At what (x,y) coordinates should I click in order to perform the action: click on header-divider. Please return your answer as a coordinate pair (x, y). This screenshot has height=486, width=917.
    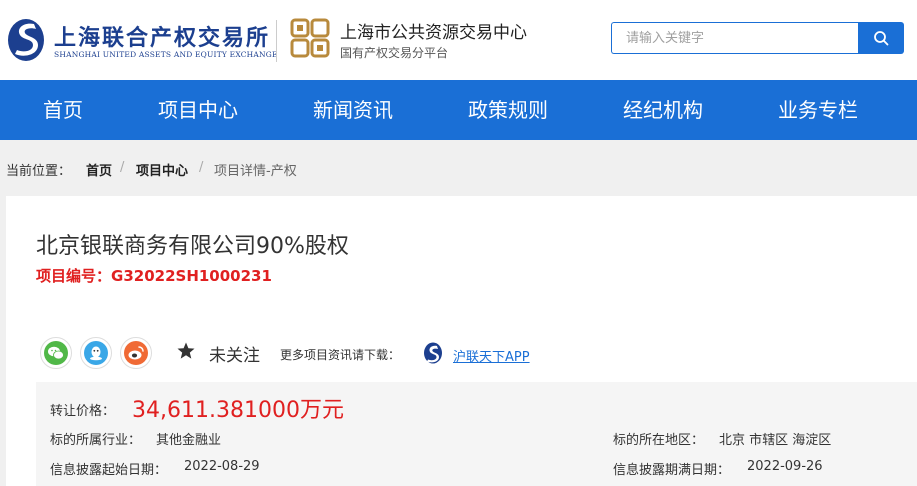
    Looking at the image, I should click on (276, 41).